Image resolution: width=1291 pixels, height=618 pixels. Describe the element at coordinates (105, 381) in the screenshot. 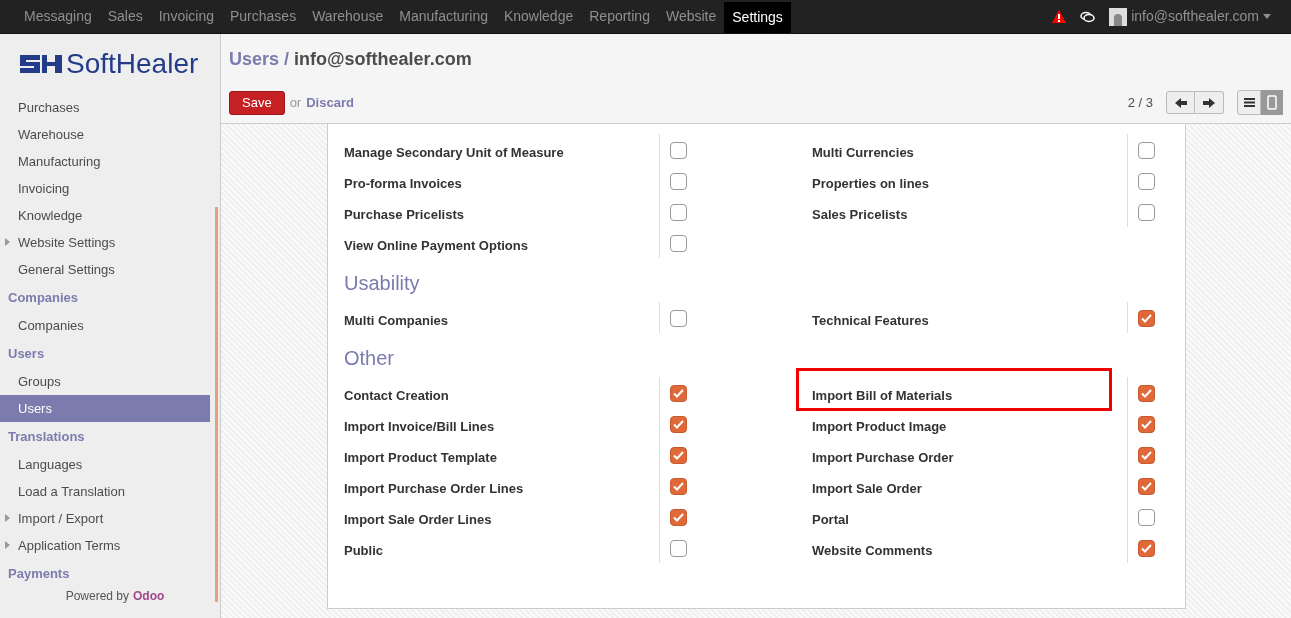

I see `sidebar-item: Groups` at that location.